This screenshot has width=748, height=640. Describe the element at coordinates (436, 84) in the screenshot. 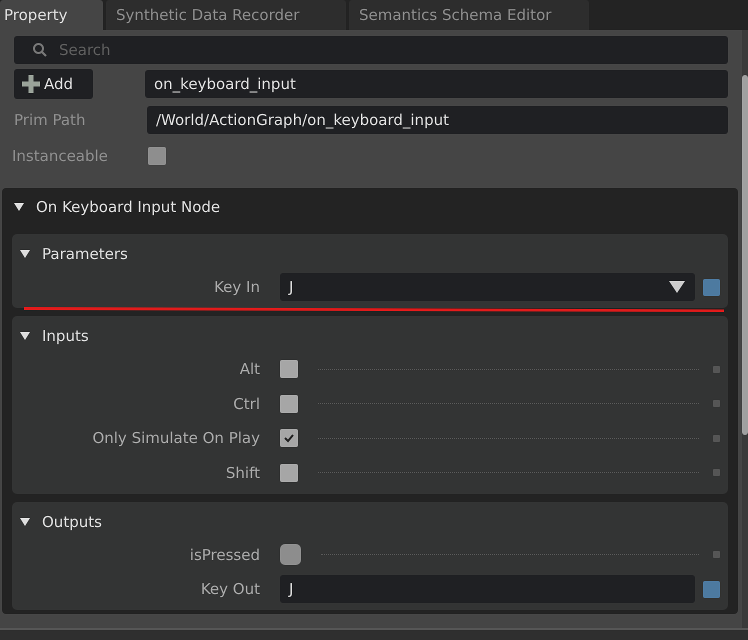

I see `name-field: on_keyboard_input` at that location.